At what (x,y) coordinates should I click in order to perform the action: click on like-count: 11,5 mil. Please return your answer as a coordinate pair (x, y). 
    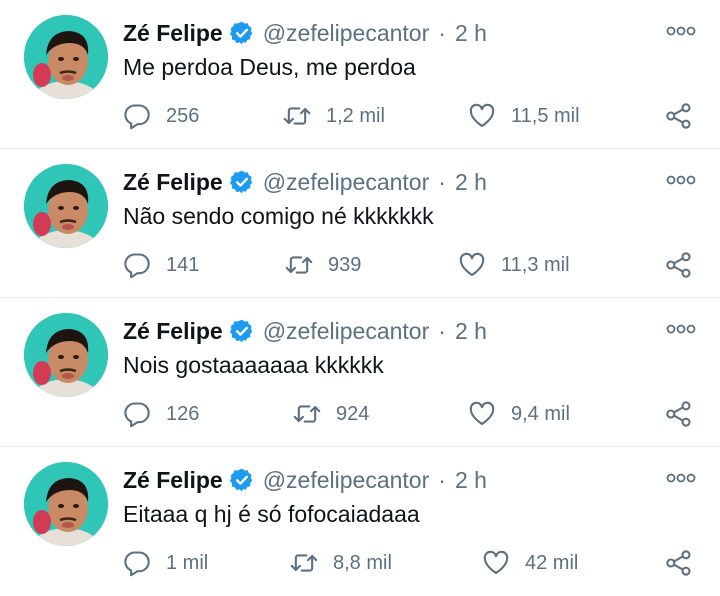
    Looking at the image, I should click on (545, 115).